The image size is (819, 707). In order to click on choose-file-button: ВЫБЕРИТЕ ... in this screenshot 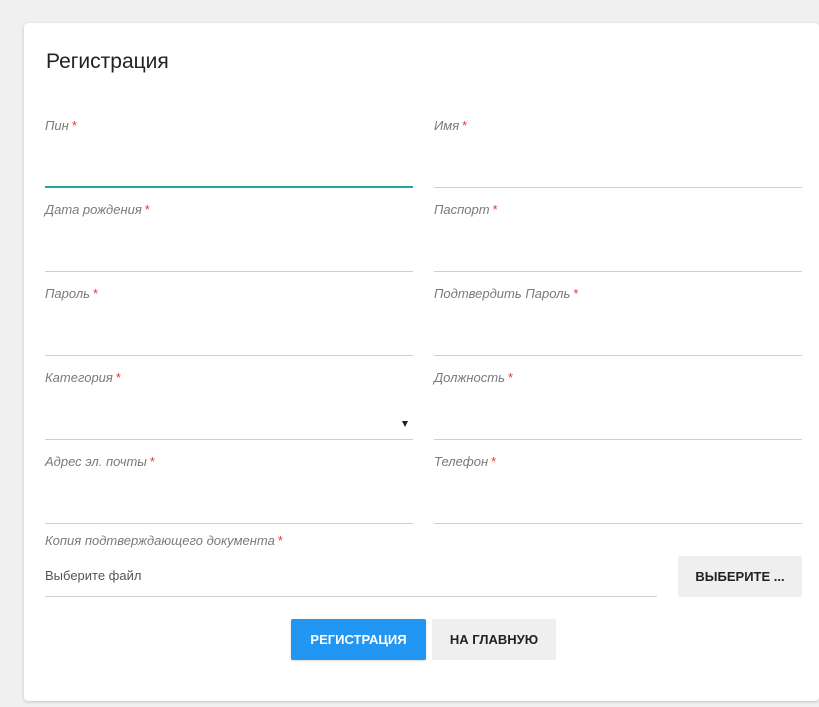, I will do `click(740, 576)`.